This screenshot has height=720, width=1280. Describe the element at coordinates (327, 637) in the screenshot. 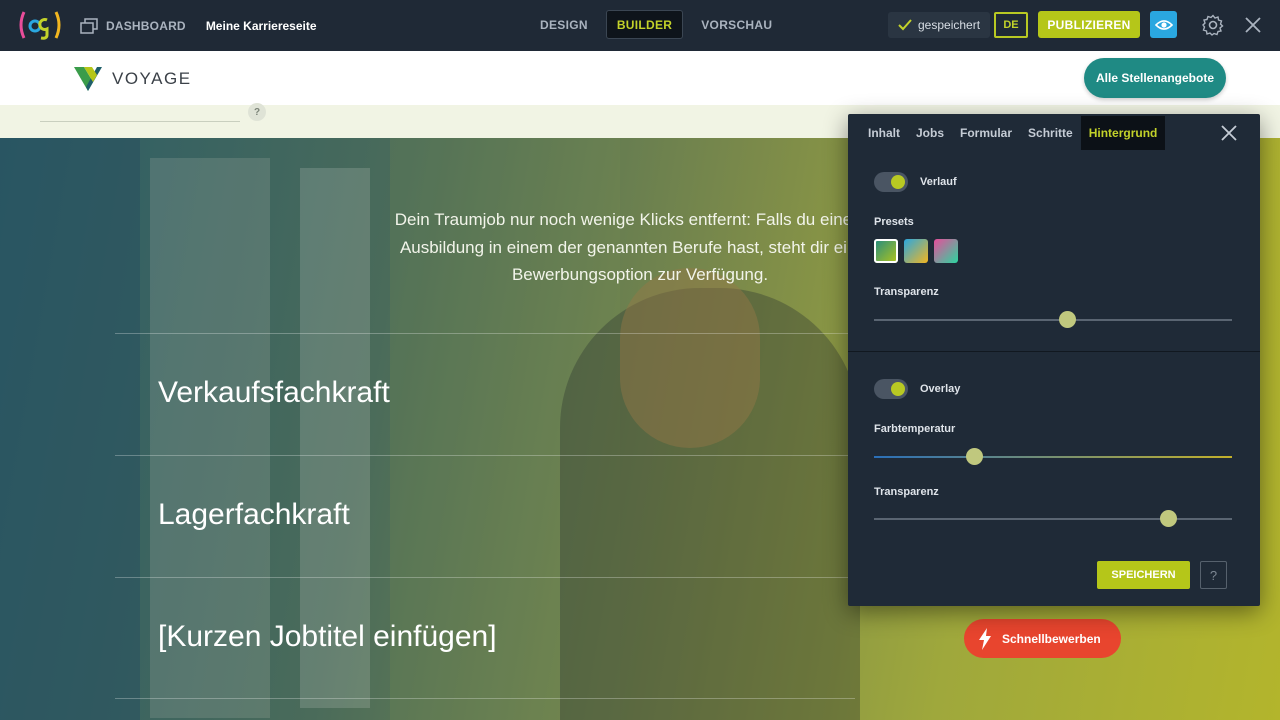

I see `job-title: [Kurzen Jobtitel einfügen]` at that location.